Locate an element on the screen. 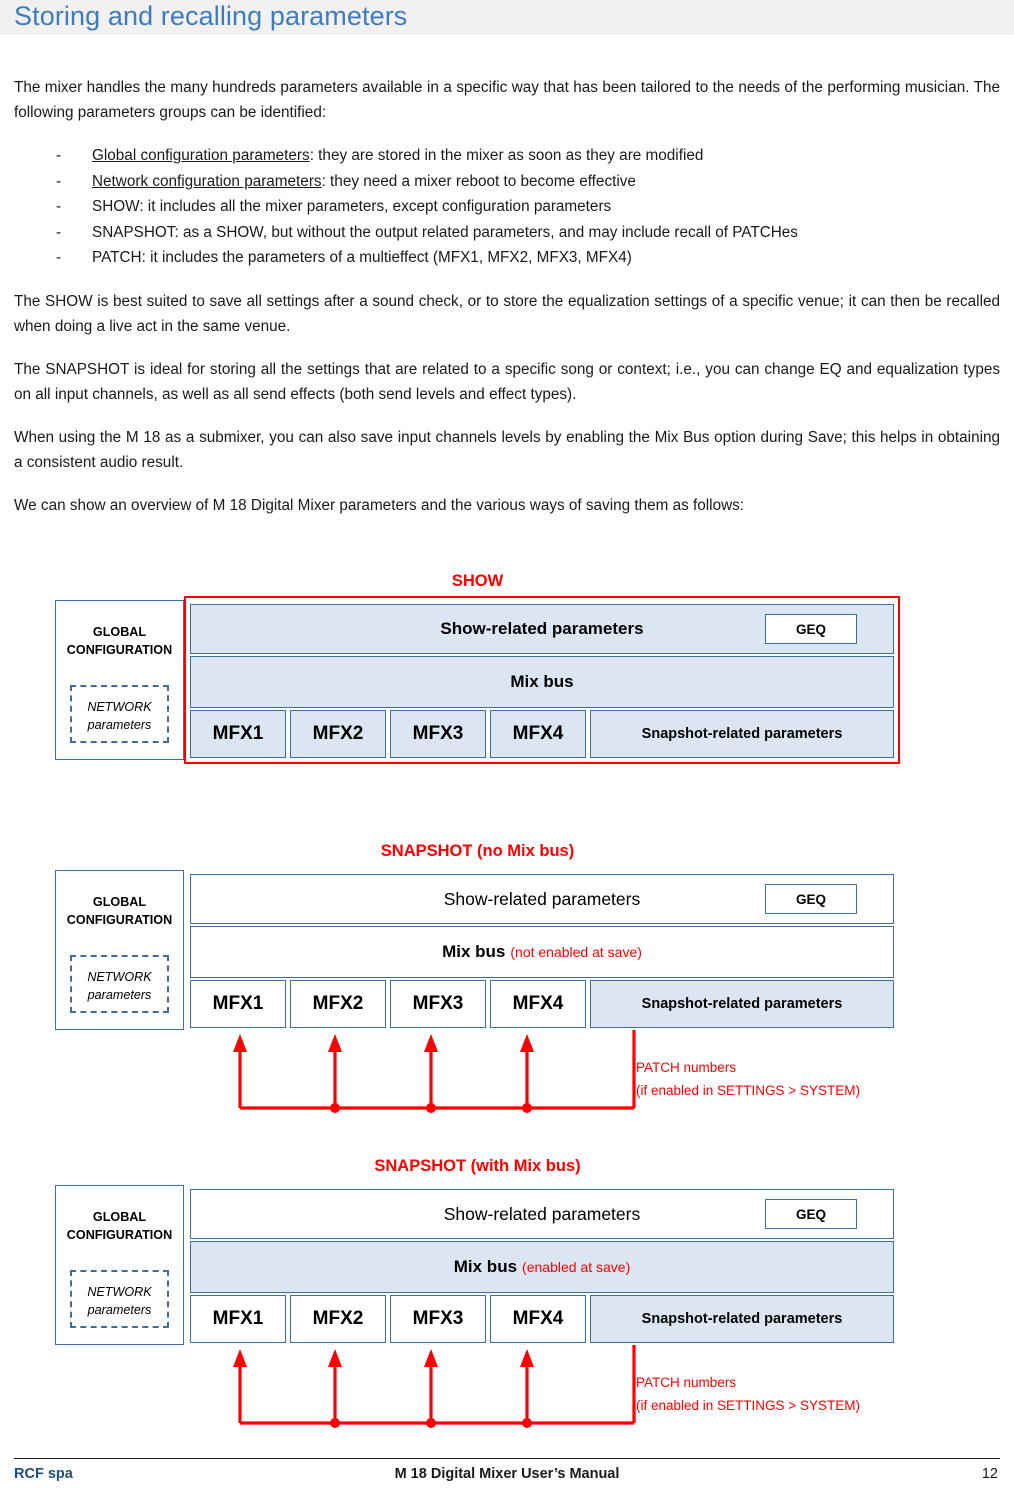 The width and height of the screenshot is (1014, 1494). mix-bus-row: Mix bus is located at coordinates (542, 682).